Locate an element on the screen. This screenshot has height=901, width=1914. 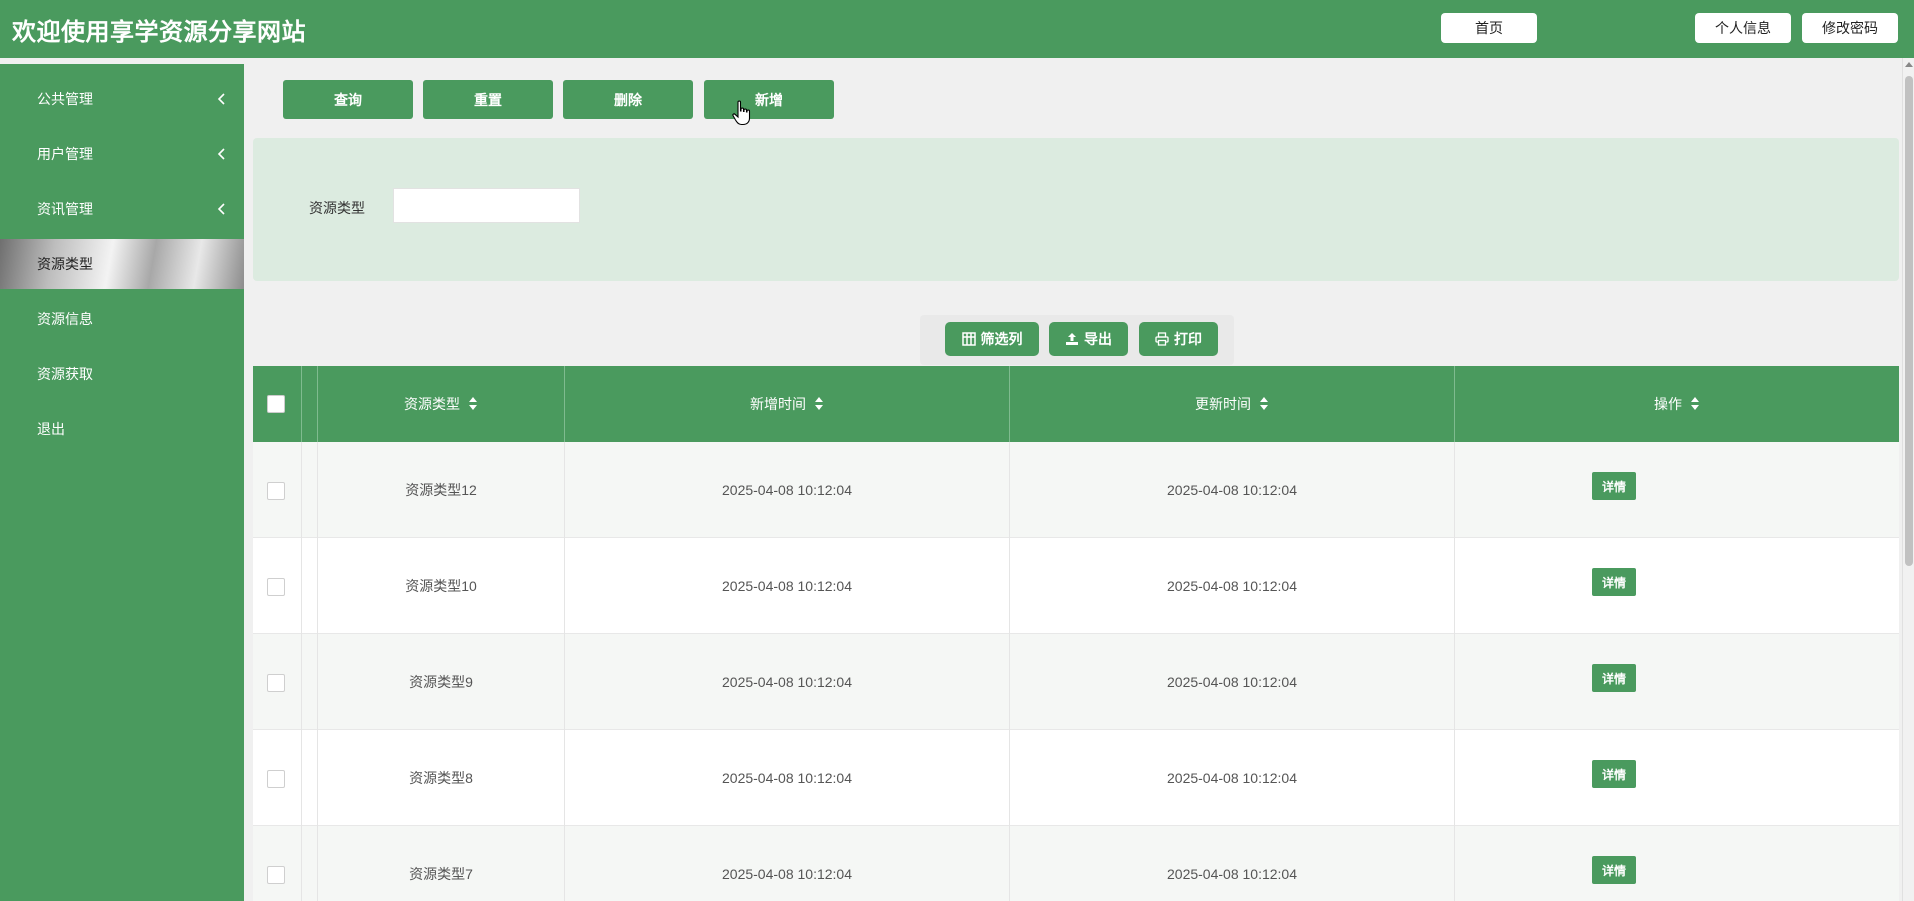
search-label: 资源类型 is located at coordinates (337, 208).